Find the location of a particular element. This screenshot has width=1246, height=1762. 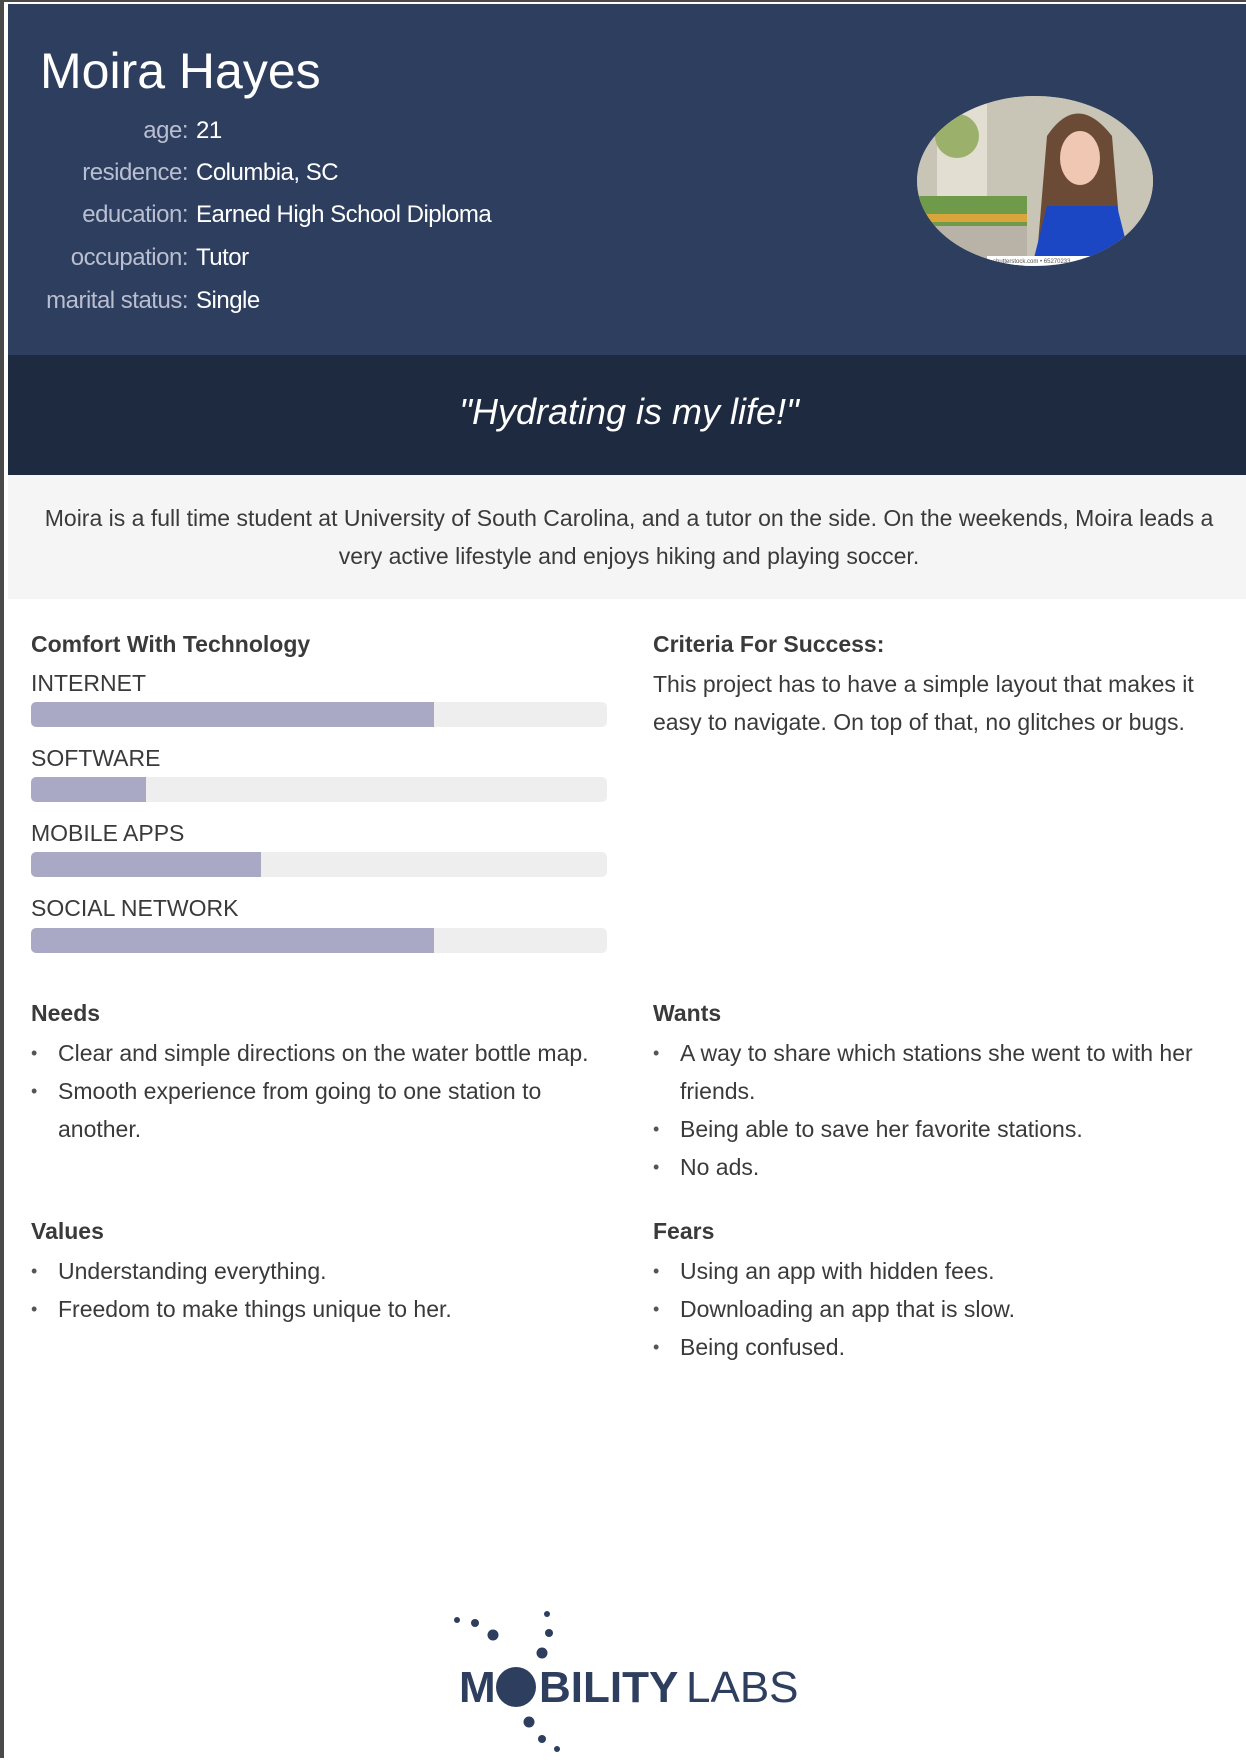

comfort-bar-mobile-apps is located at coordinates (319, 864).